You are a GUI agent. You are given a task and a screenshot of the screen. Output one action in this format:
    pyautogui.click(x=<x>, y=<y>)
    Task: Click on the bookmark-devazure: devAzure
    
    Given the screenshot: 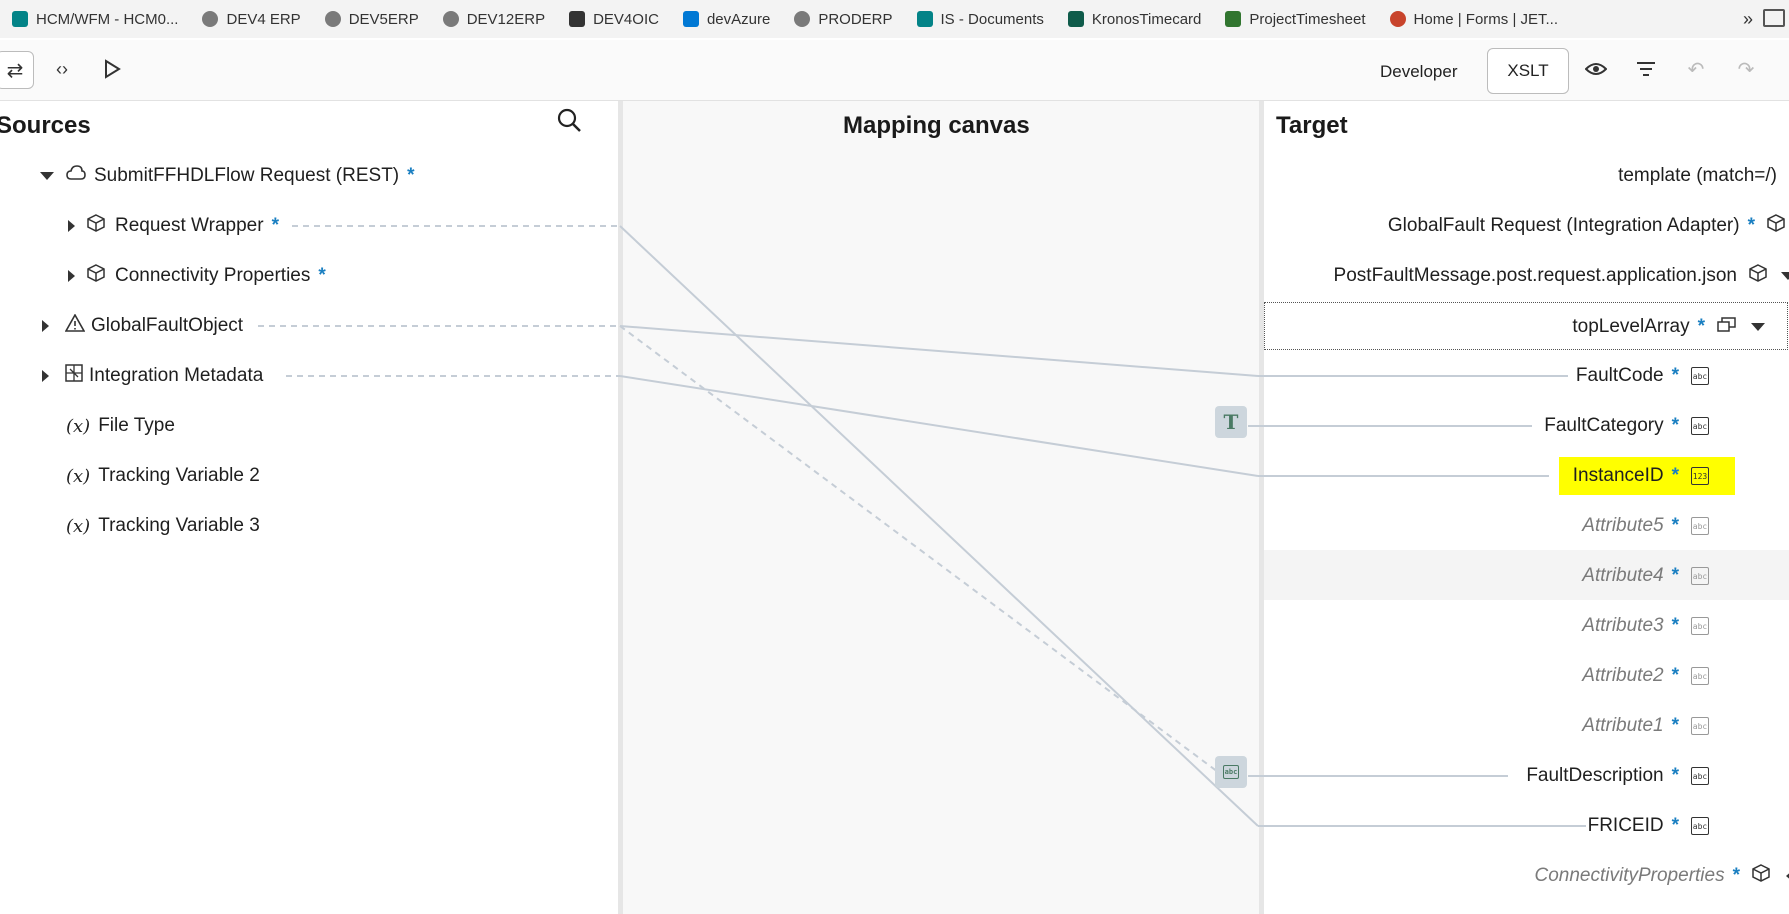 What is the action you would take?
    pyautogui.click(x=726, y=19)
    